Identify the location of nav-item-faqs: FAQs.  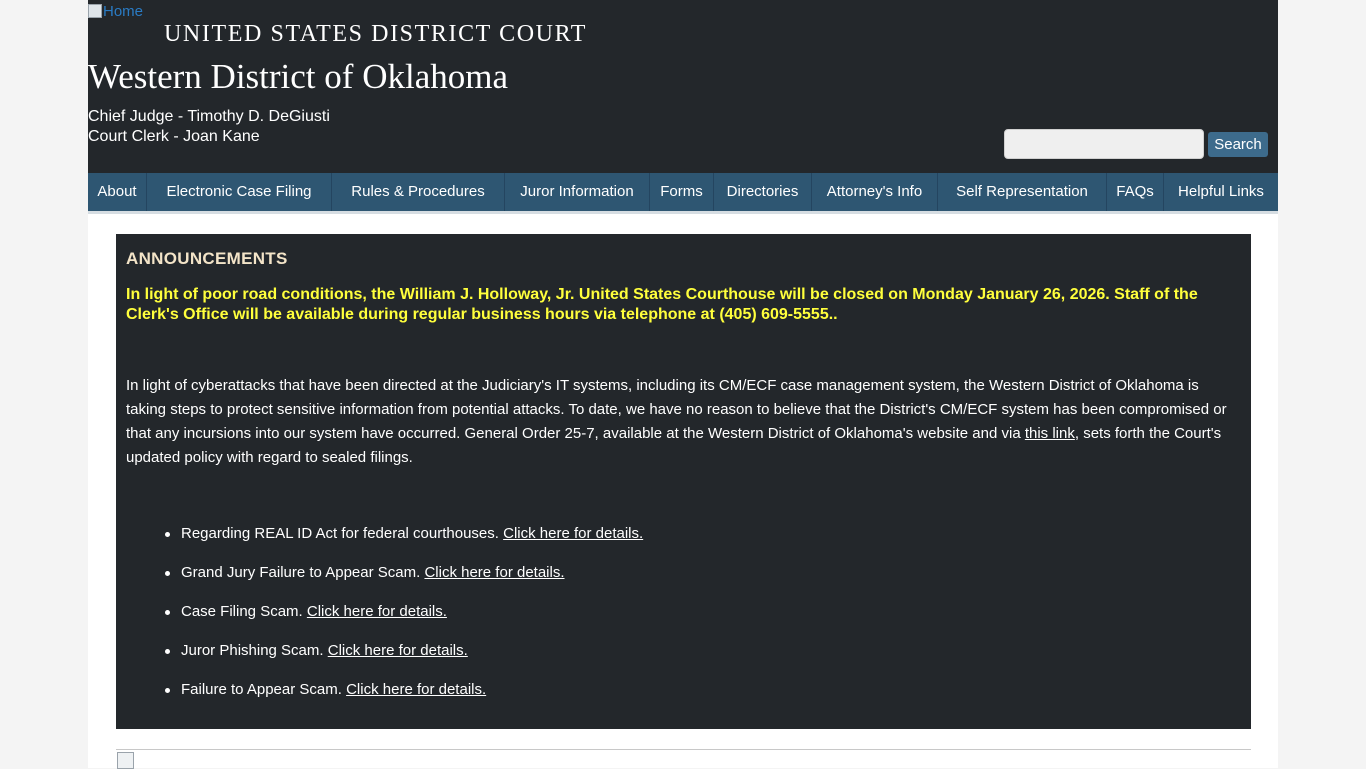
(1135, 192).